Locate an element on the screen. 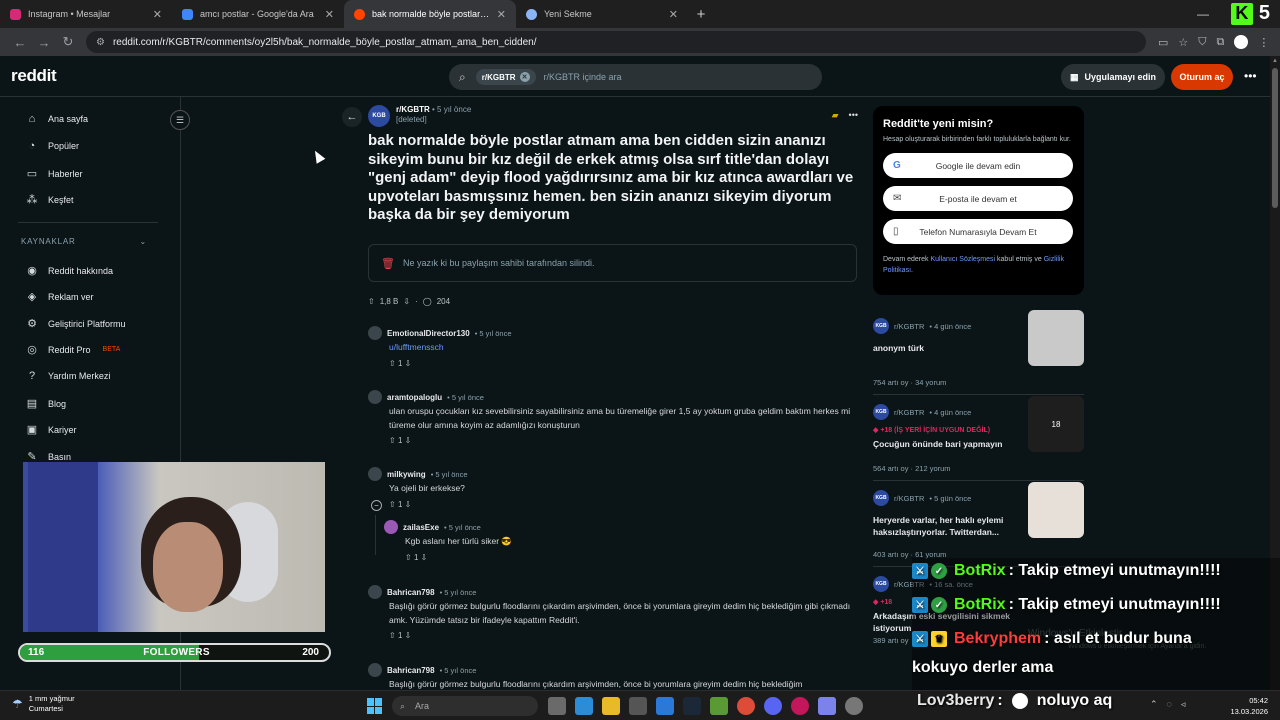  sidebar-item-about: ◉ Reddit hakkında is located at coordinates (69, 270).